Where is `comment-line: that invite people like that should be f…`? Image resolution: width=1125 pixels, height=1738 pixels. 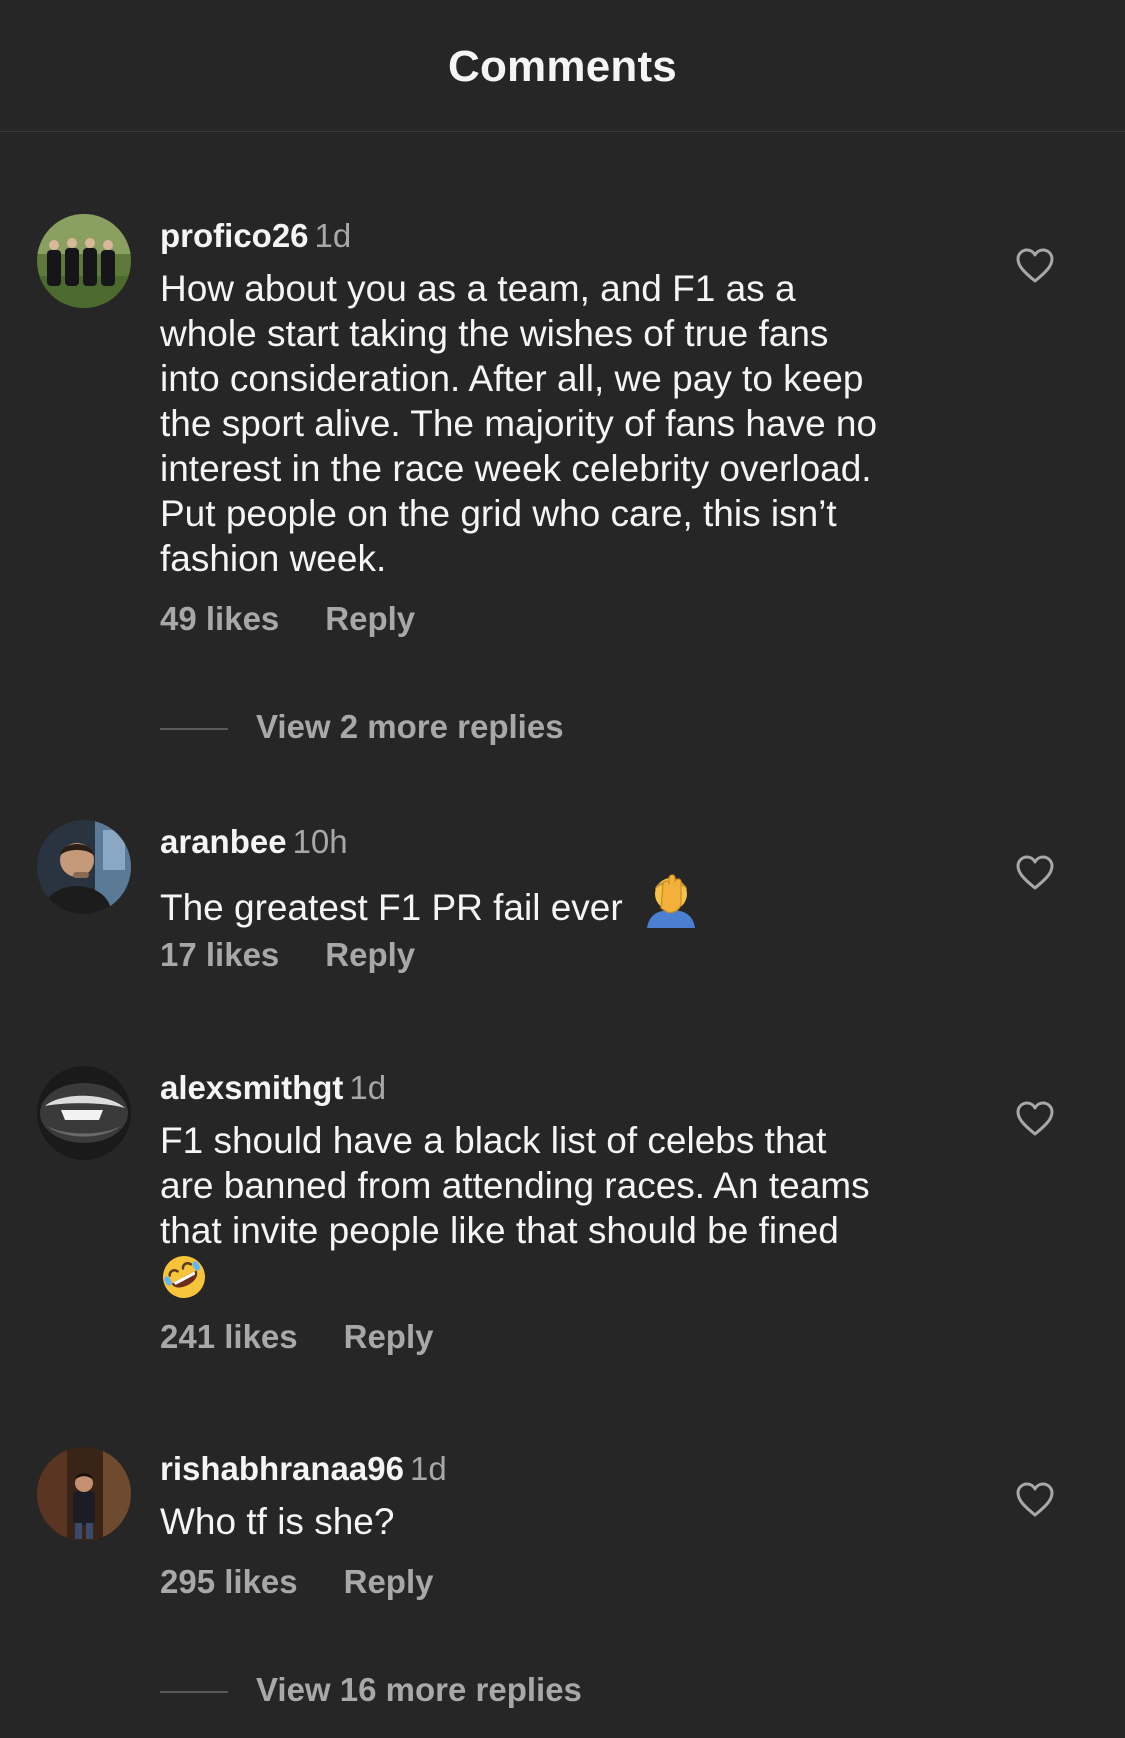 comment-line: that invite people like that should be f… is located at coordinates (499, 1230).